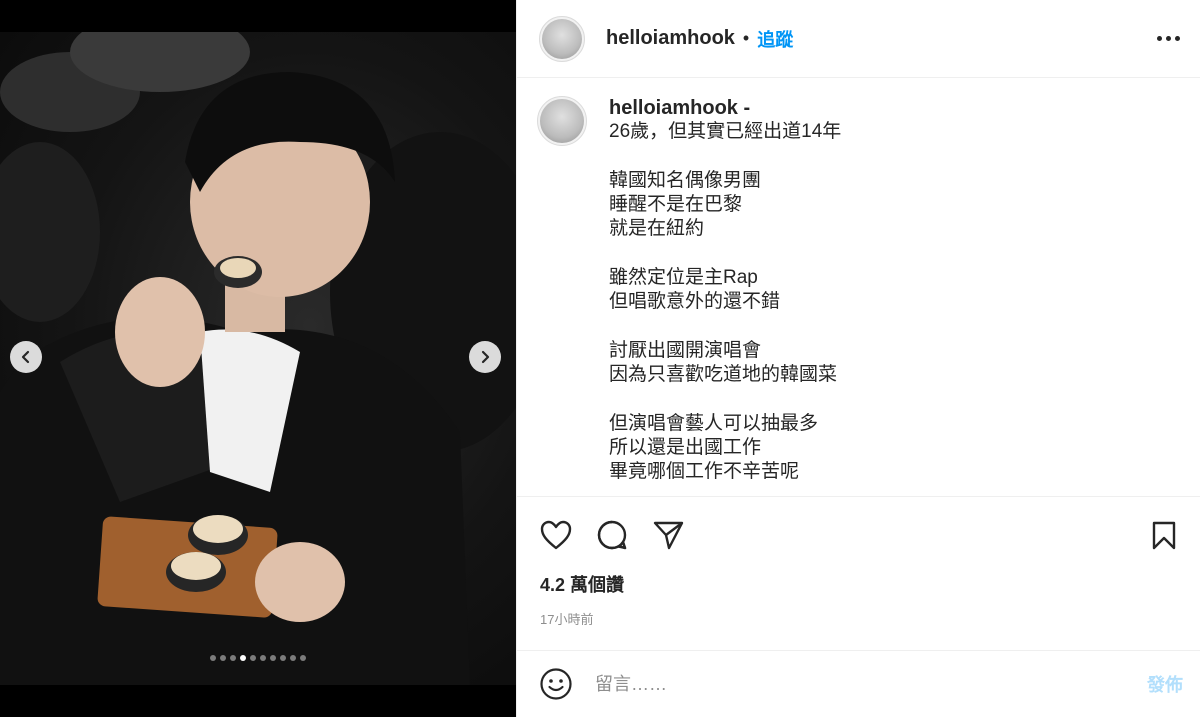  I want to click on comment-button, so click(612, 535).